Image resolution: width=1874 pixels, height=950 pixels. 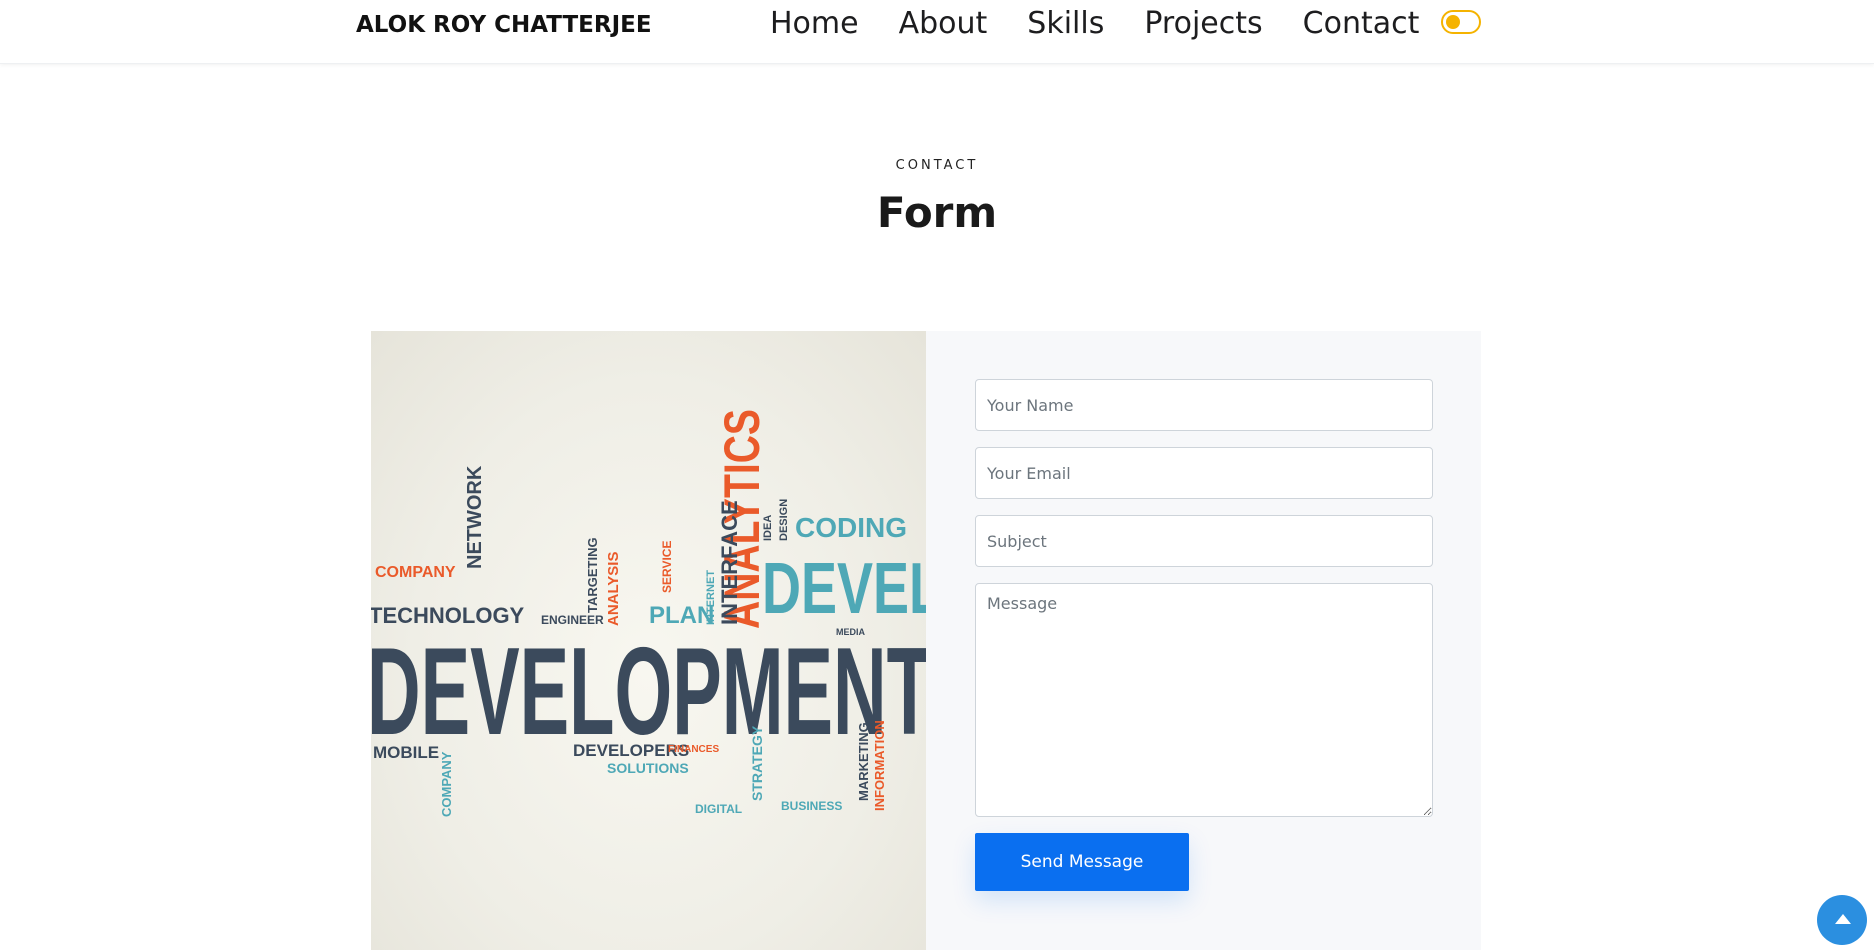 I want to click on word-service: SERVICE, so click(x=667, y=567).